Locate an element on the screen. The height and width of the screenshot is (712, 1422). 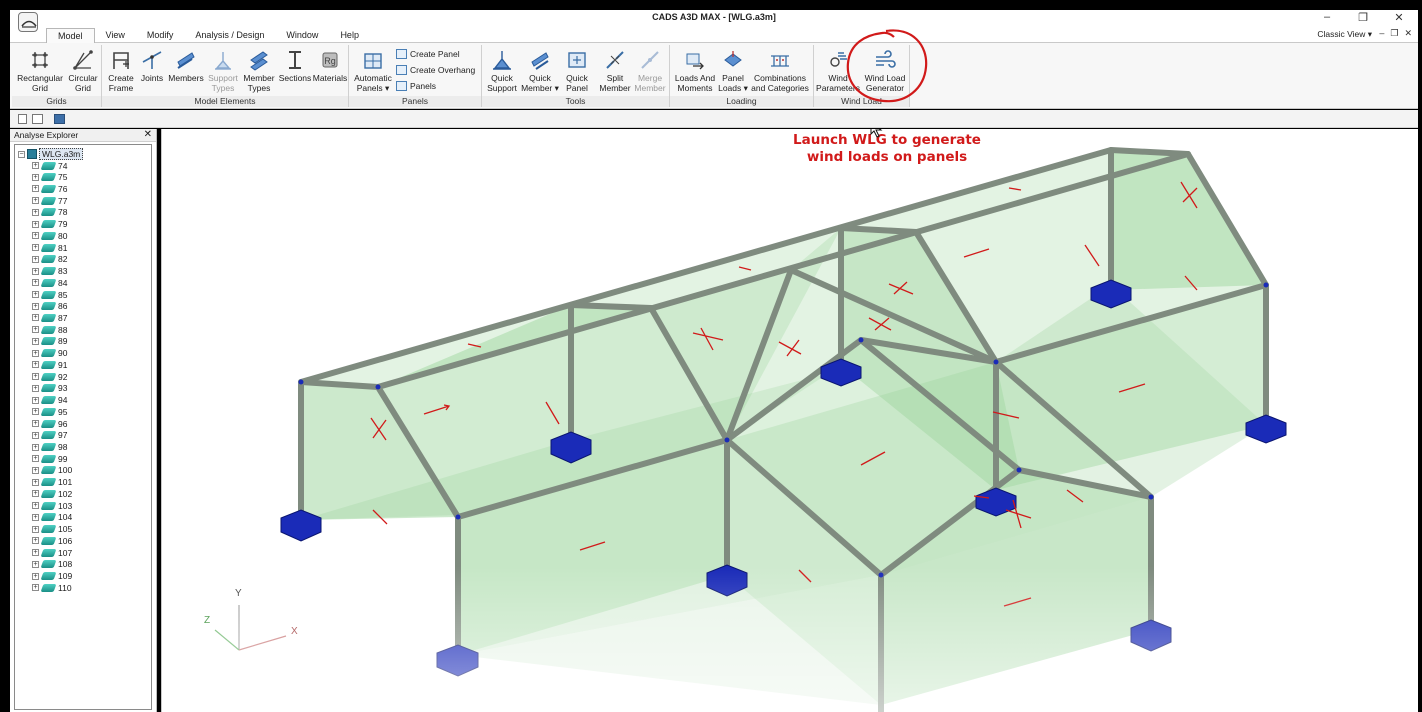
quick-member-button: Quick Member ▾ is located at coordinates (540, 70).